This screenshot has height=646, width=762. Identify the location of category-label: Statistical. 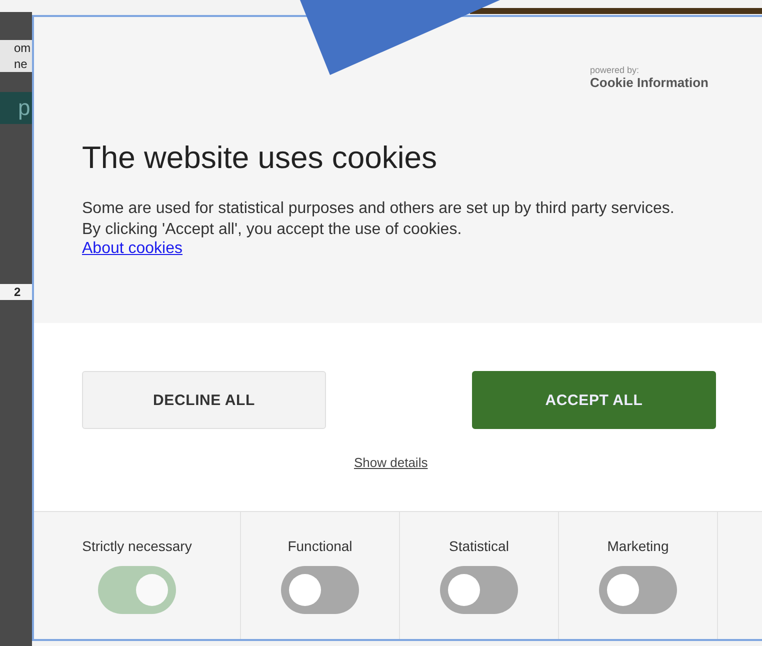
(479, 546).